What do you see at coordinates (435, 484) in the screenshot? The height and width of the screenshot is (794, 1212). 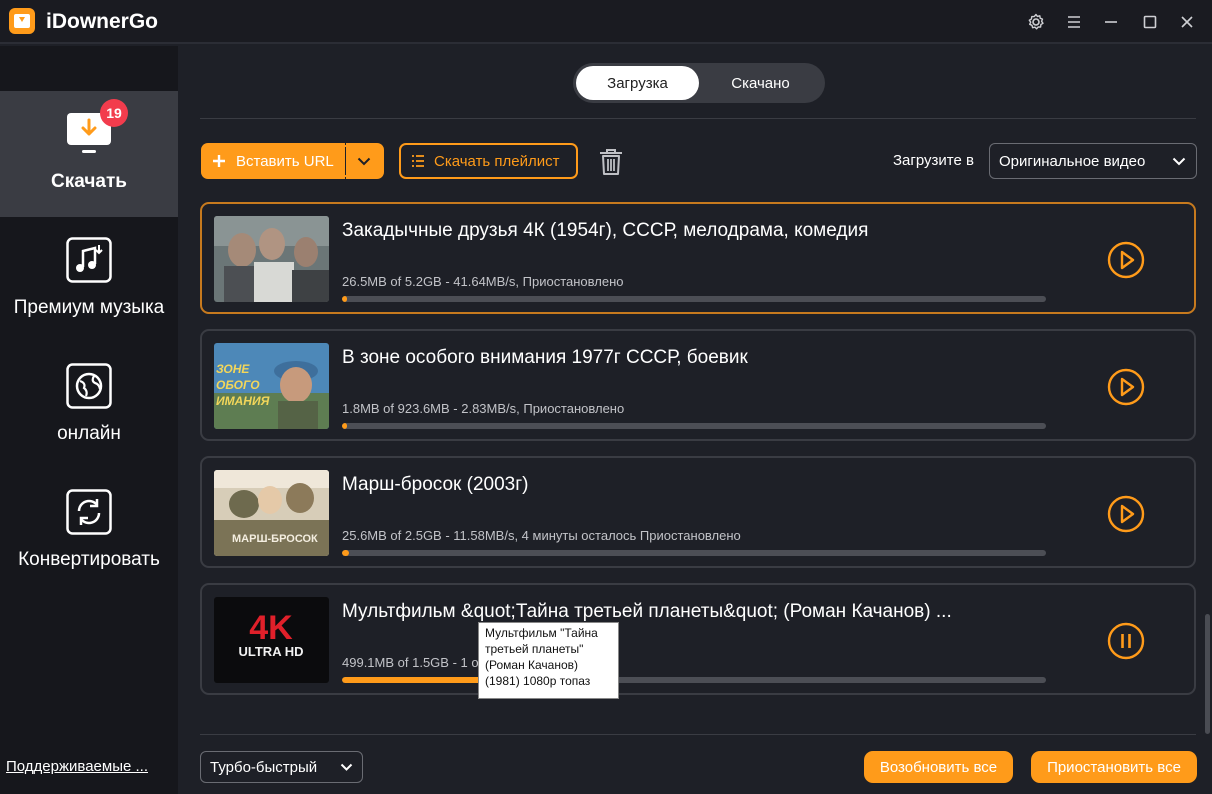 I see `download-title: Марш-бросок (2003г)` at bounding box center [435, 484].